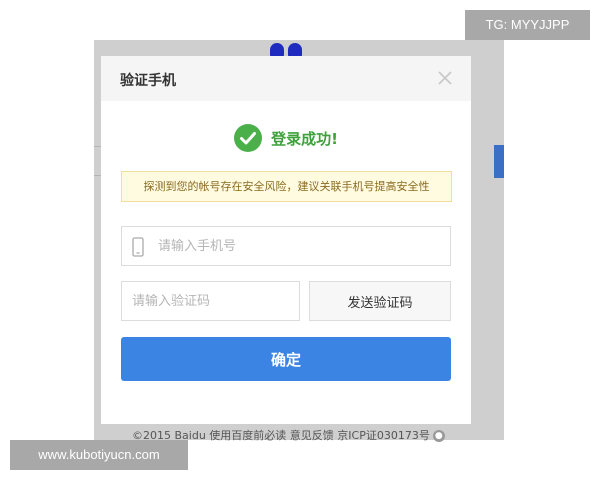 This screenshot has height=480, width=600. I want to click on mobile-phone-icon, so click(138, 247).